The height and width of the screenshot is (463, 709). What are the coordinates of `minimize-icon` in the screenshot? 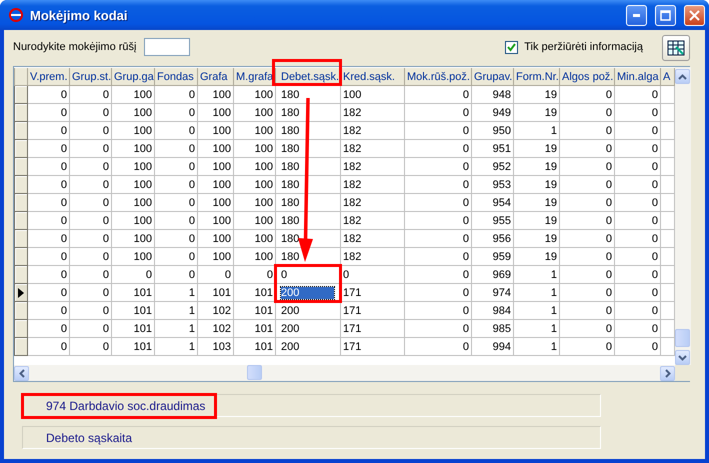 It's located at (636, 15).